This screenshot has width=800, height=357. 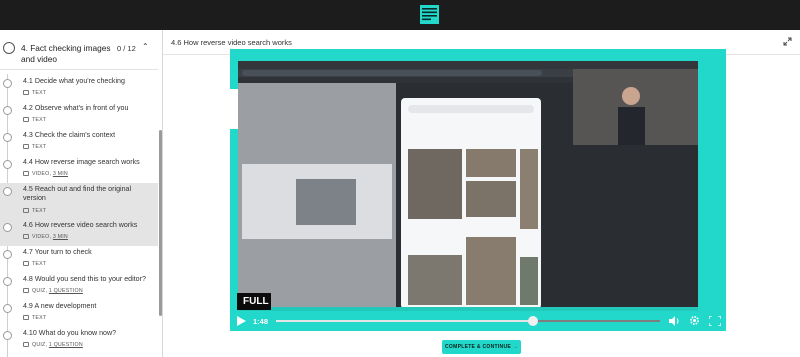 I want to click on current-time: 1:48, so click(x=261, y=321).